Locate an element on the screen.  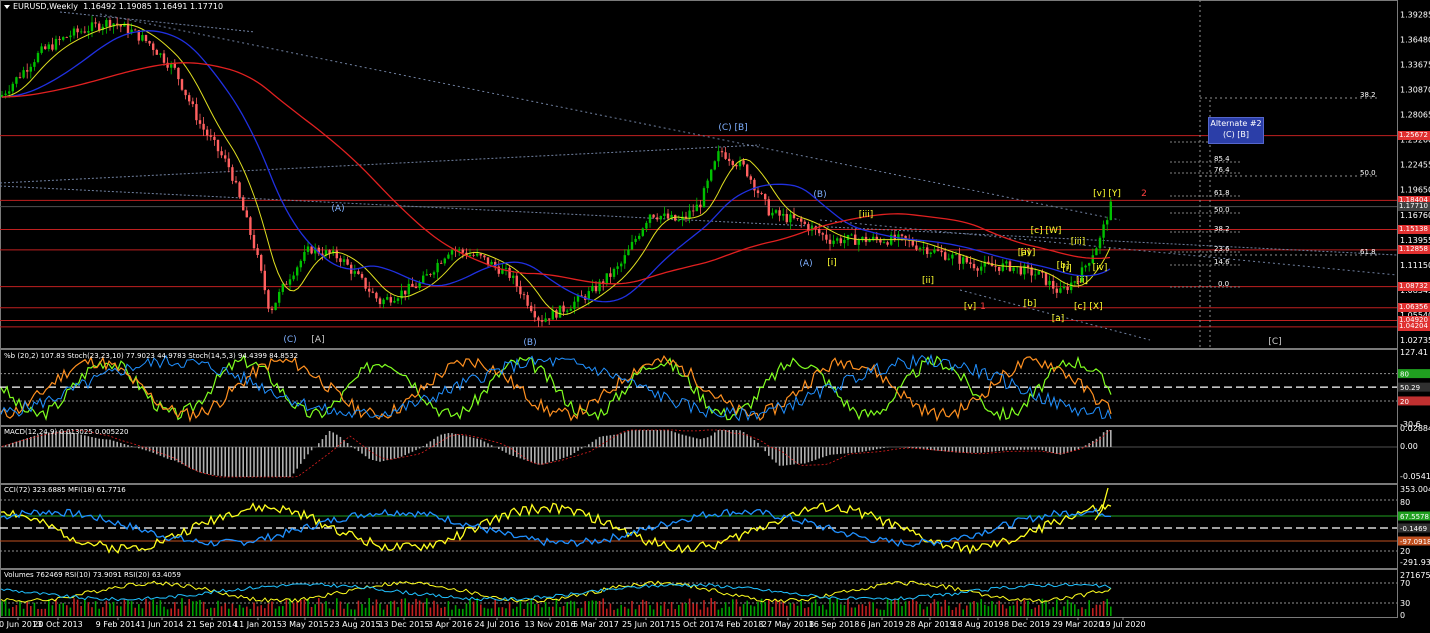
time-tick: 13 Dec 2015 is located at coordinates (403, 624).